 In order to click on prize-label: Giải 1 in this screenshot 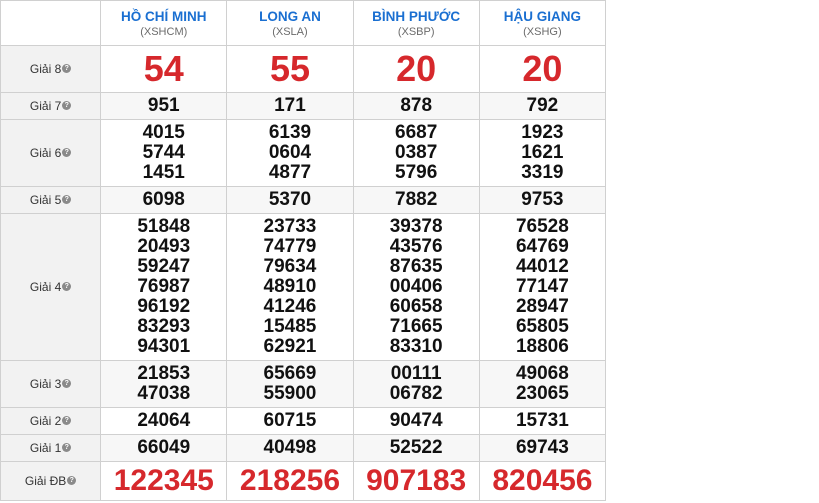, I will do `click(45, 448)`.